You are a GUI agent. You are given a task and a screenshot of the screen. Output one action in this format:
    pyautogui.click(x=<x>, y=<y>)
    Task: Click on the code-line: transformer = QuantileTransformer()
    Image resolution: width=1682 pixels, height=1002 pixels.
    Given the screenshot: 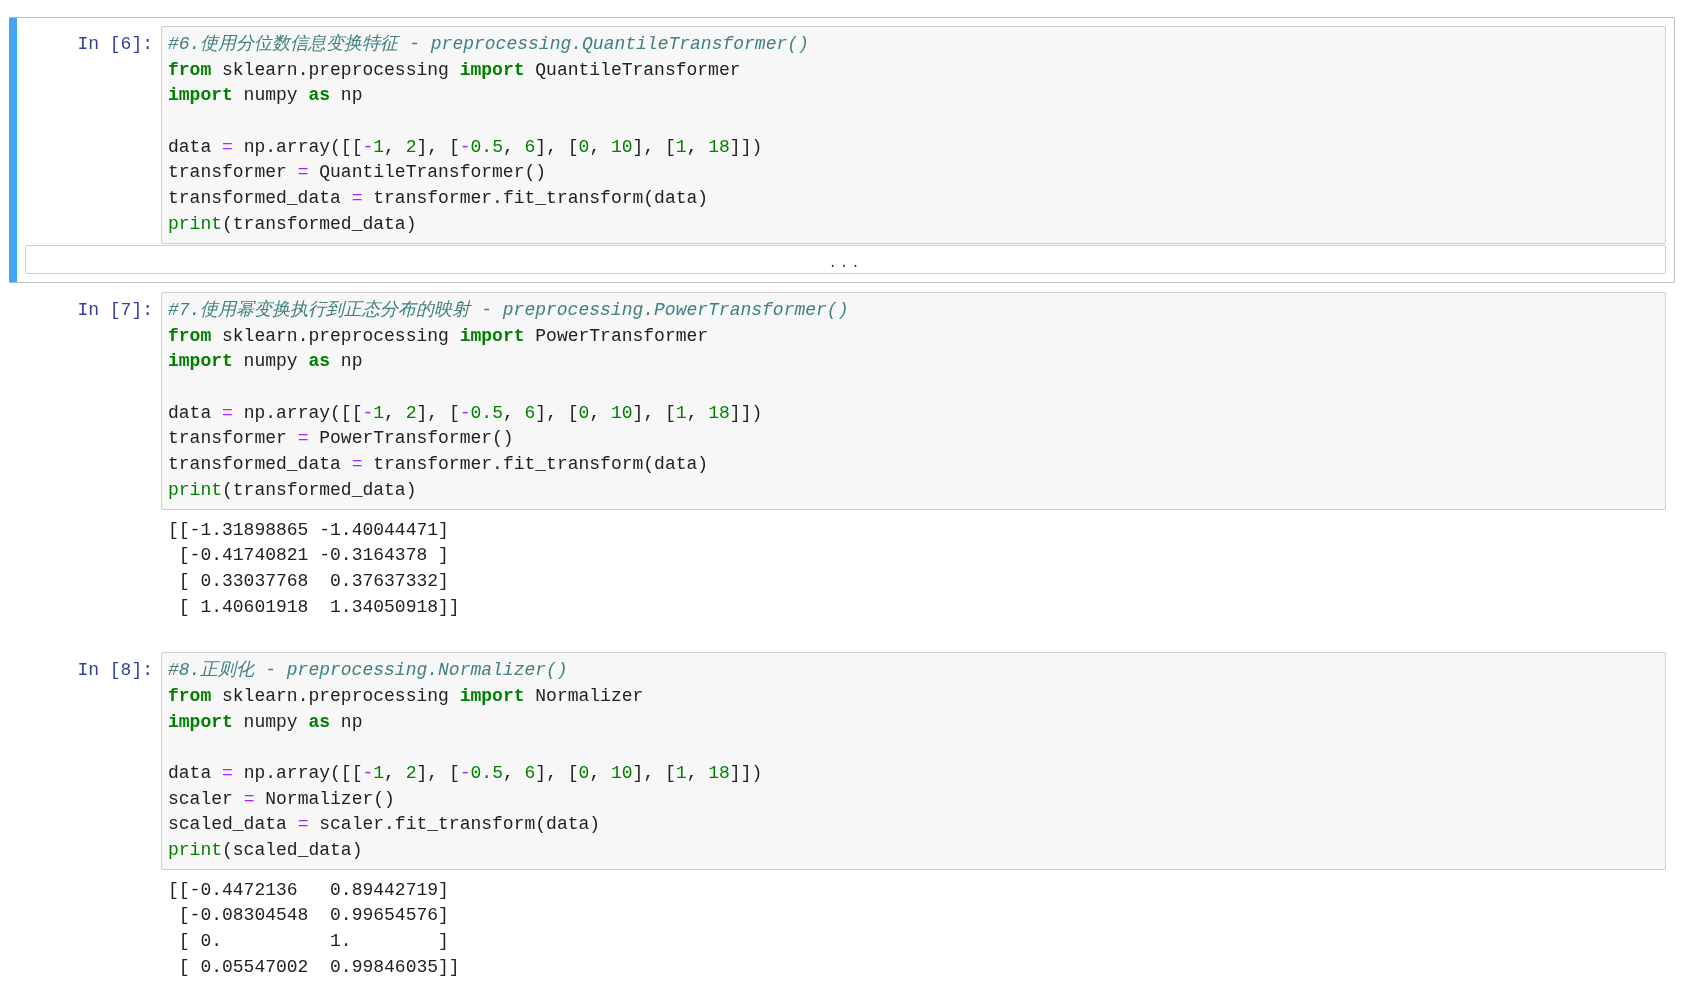 What is the action you would take?
    pyautogui.click(x=357, y=173)
    